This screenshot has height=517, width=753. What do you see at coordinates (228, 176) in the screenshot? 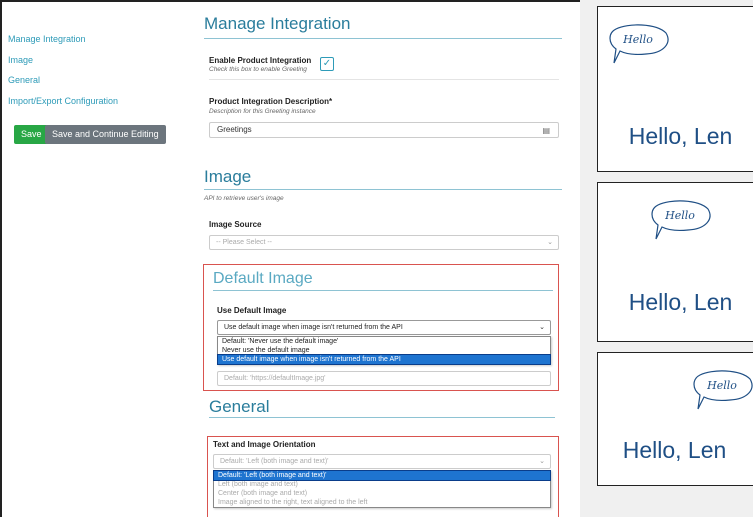
I see `image-section-title: Image` at bounding box center [228, 176].